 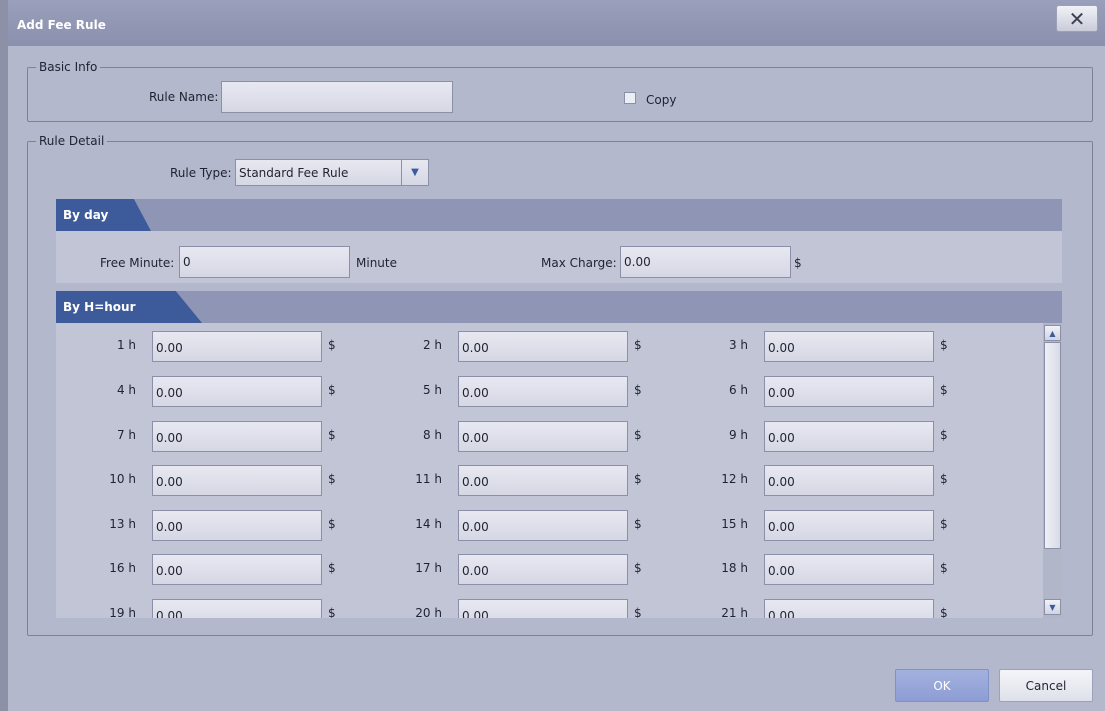 What do you see at coordinates (734, 568) in the screenshot?
I see `hour-label: 18 h` at bounding box center [734, 568].